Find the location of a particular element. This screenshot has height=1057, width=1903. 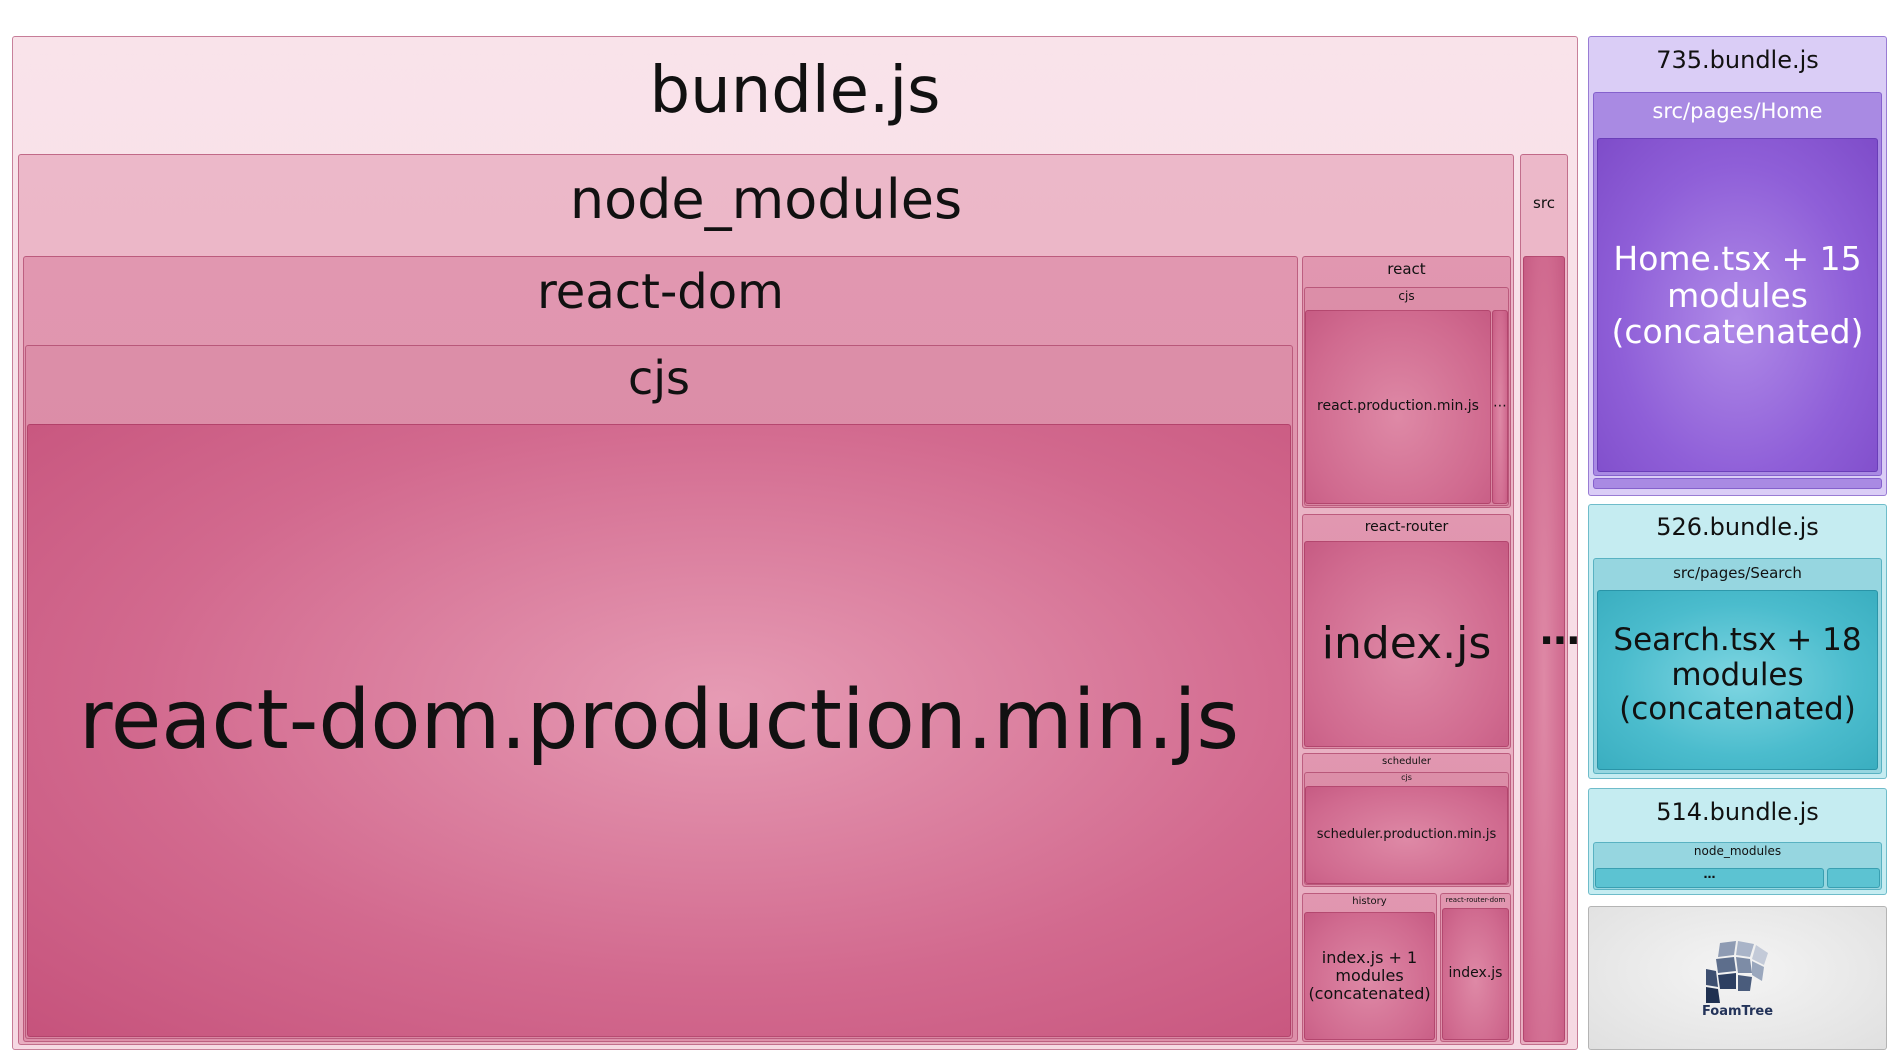

src-label: src is located at coordinates (1544, 203).